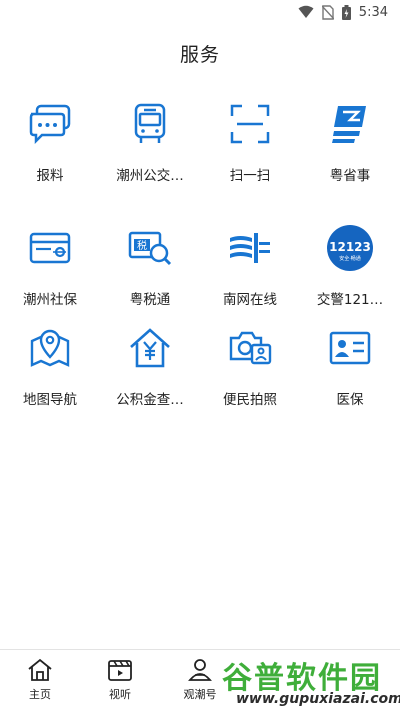  What do you see at coordinates (200, 694) in the screenshot?
I see `nav-label: 观潮号` at bounding box center [200, 694].